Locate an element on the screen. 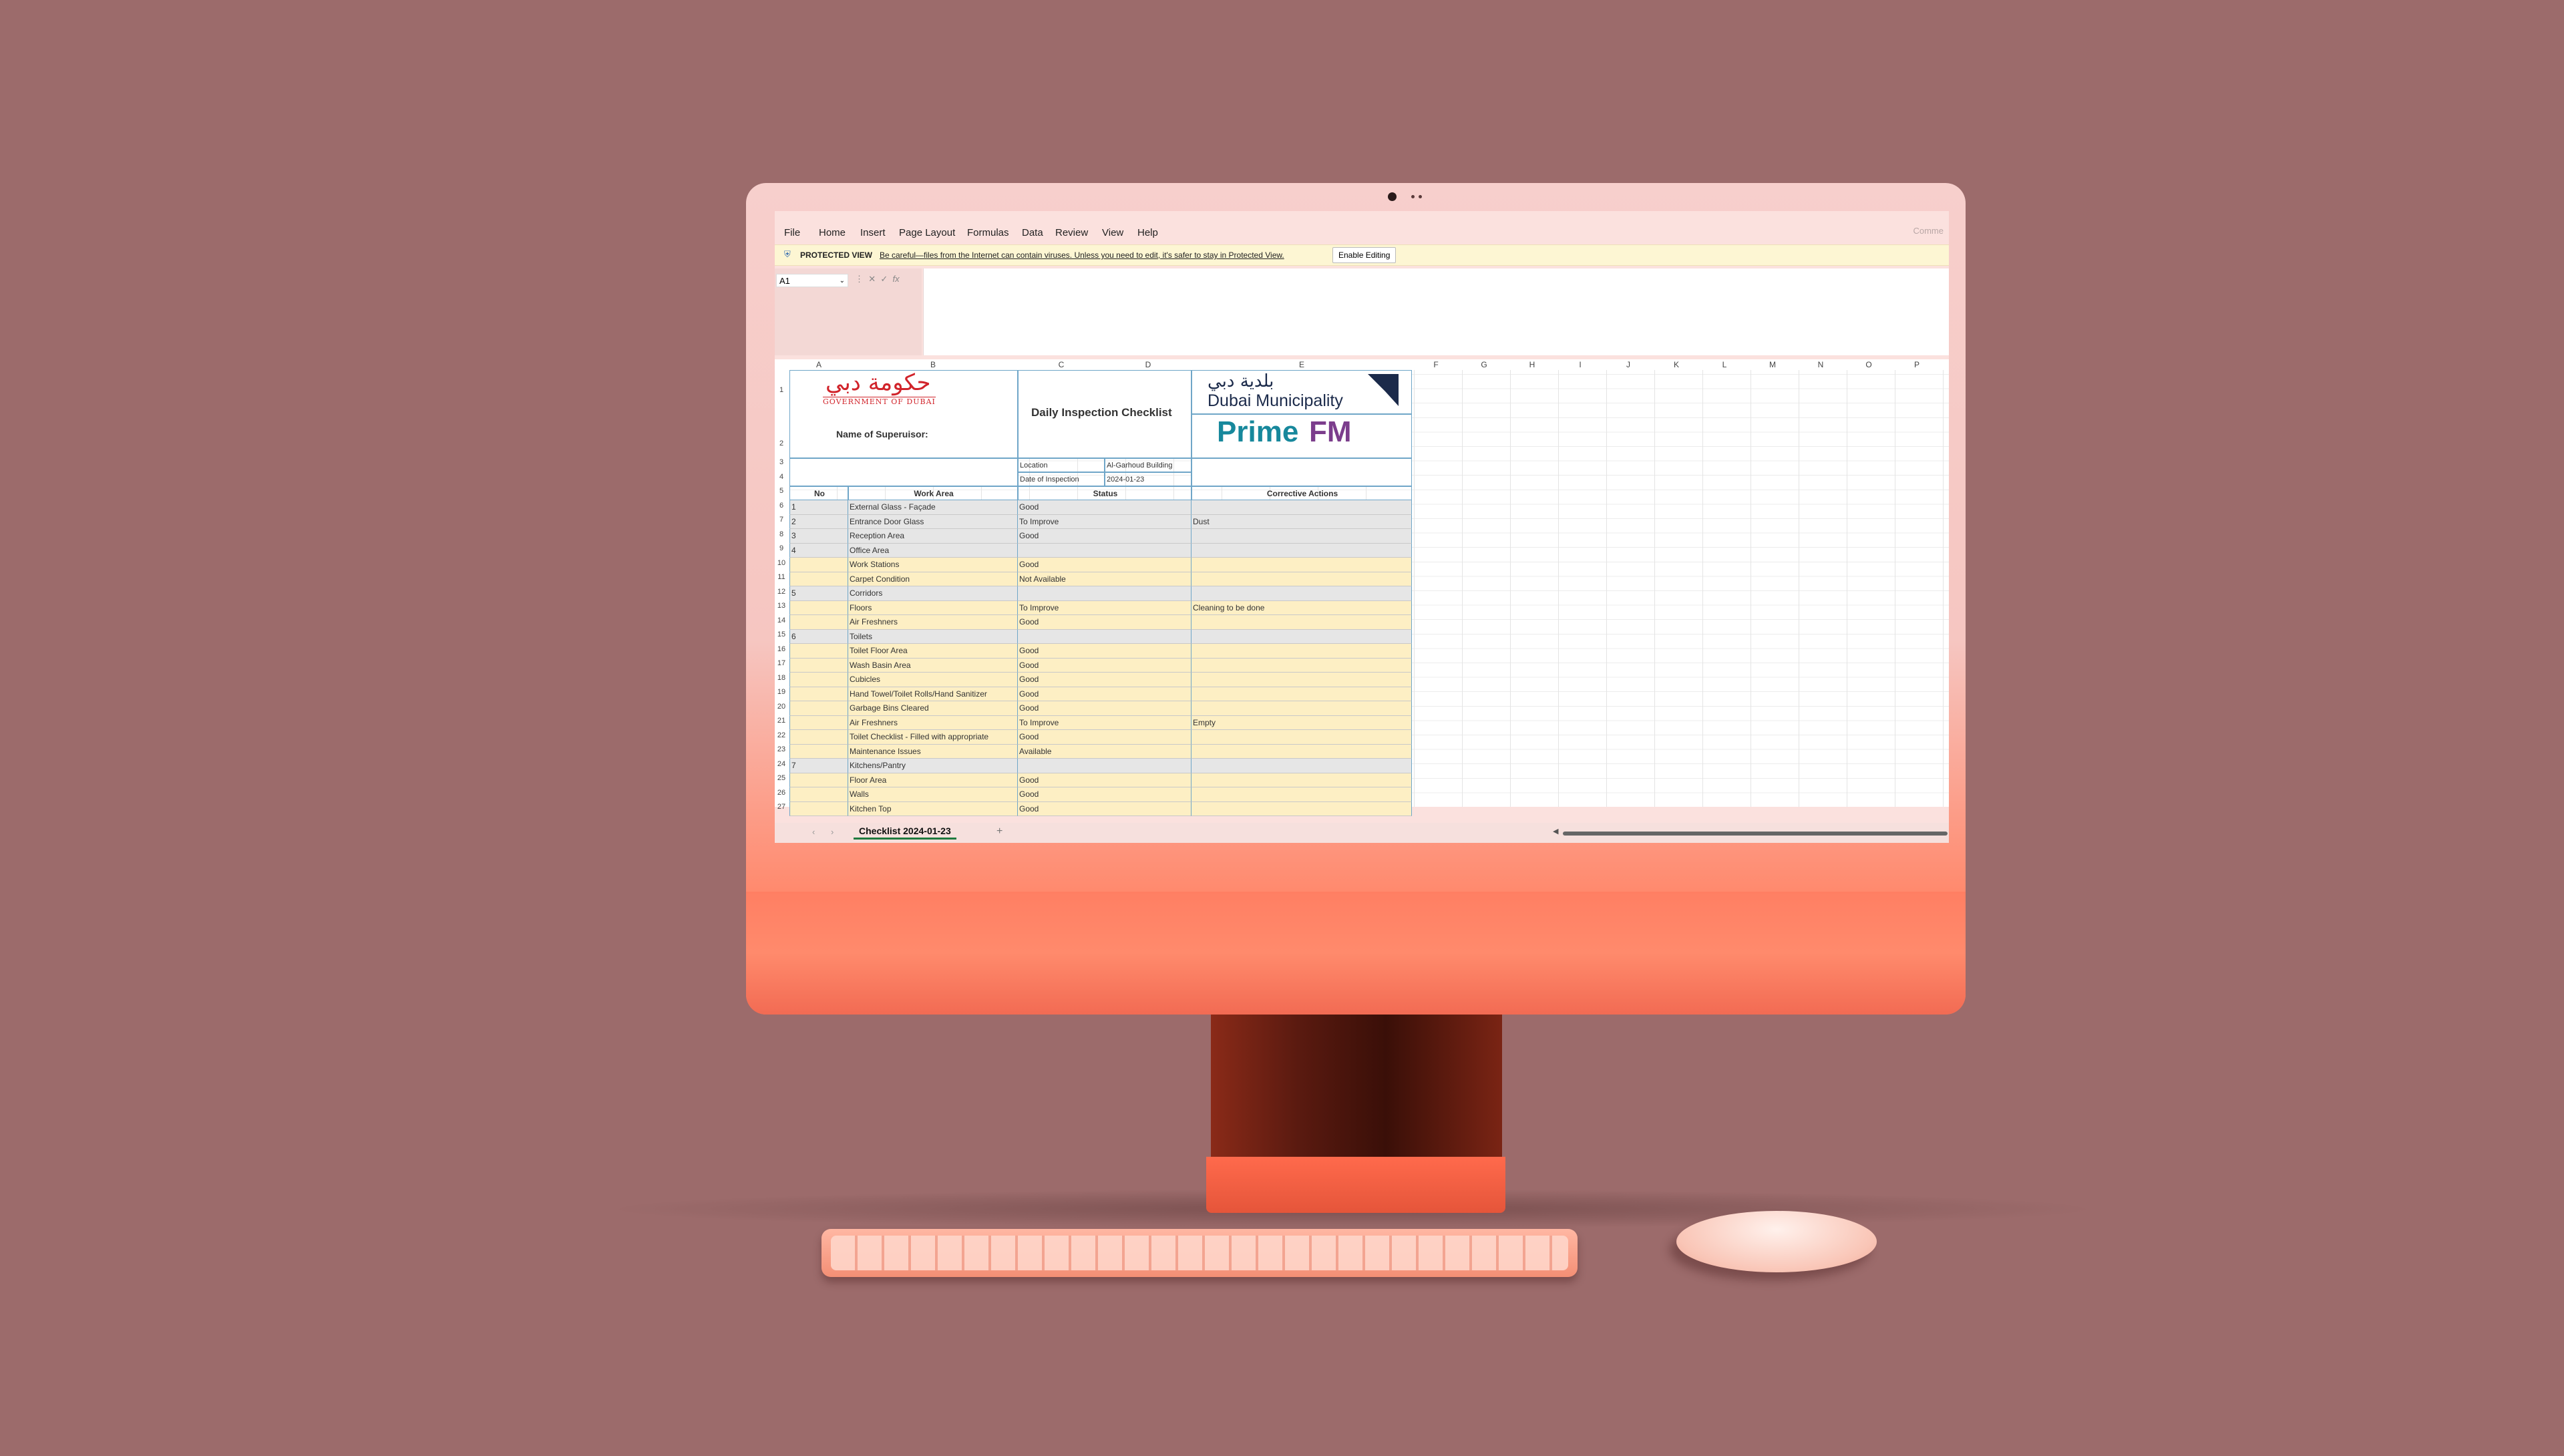  cell-no: 4 is located at coordinates (818, 550).